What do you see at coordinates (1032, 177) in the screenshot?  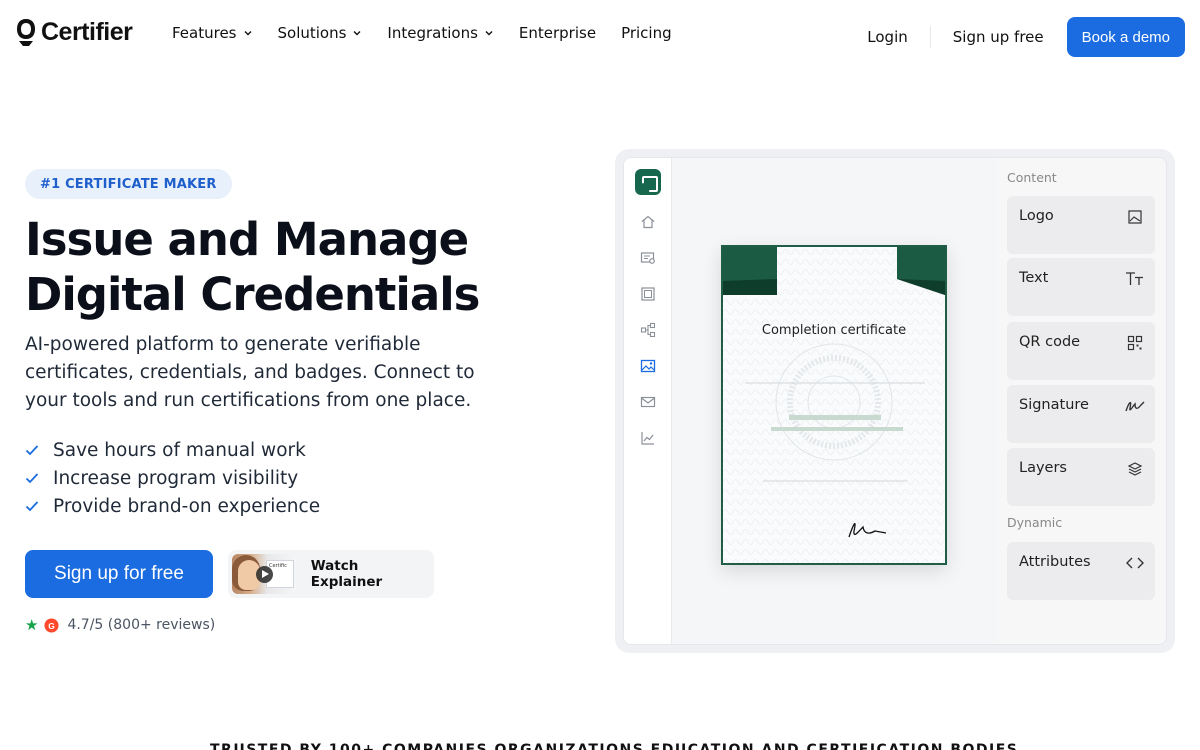 I see `panel-content-label: Content` at bounding box center [1032, 177].